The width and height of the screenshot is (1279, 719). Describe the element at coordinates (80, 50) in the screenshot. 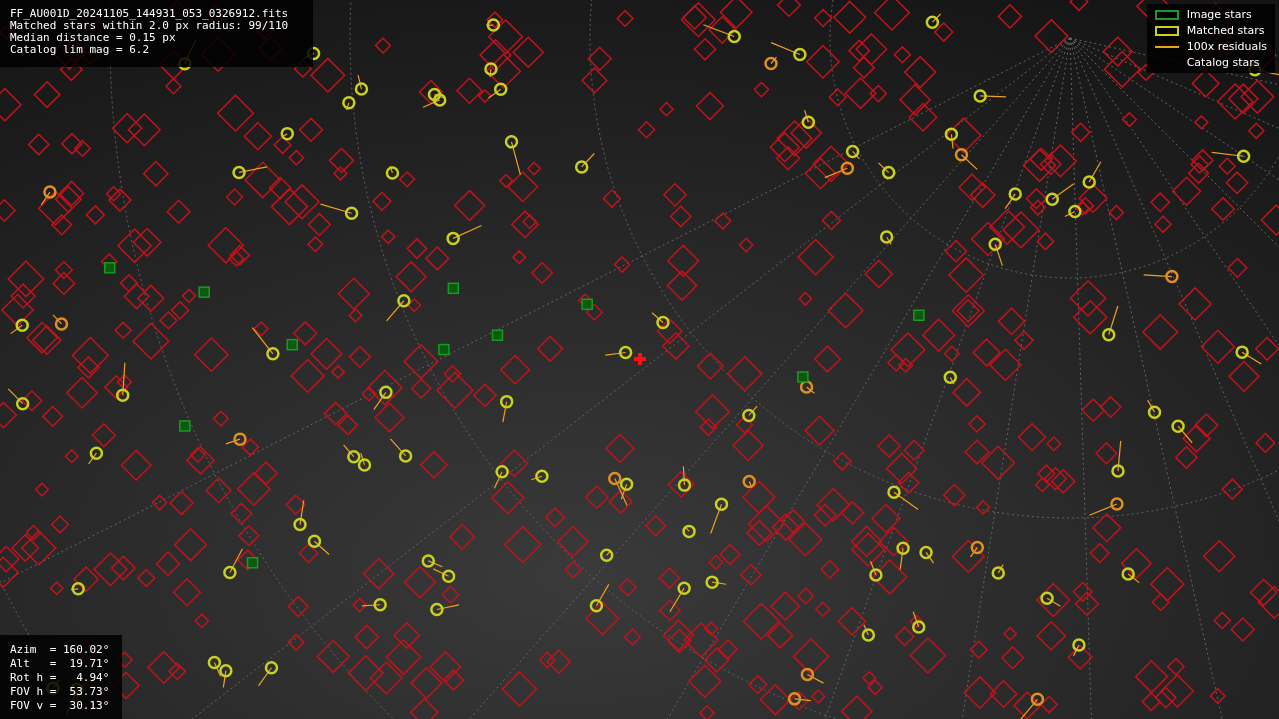

I see `info-text: Catalog lim mag = 6.2` at that location.